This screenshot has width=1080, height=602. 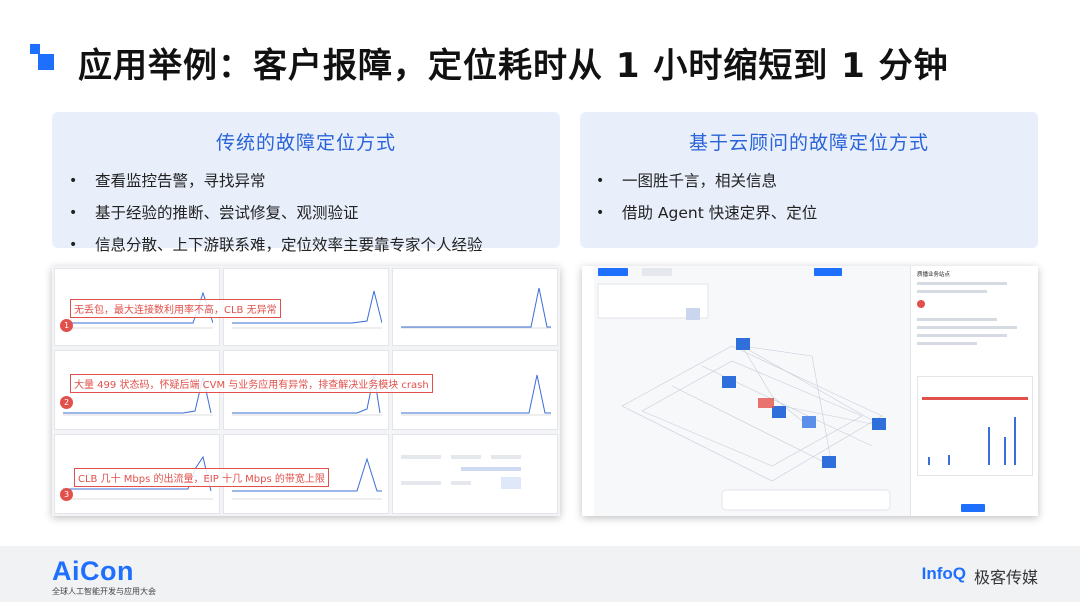 What do you see at coordinates (45, 59) in the screenshot?
I see `title-accent-icon` at bounding box center [45, 59].